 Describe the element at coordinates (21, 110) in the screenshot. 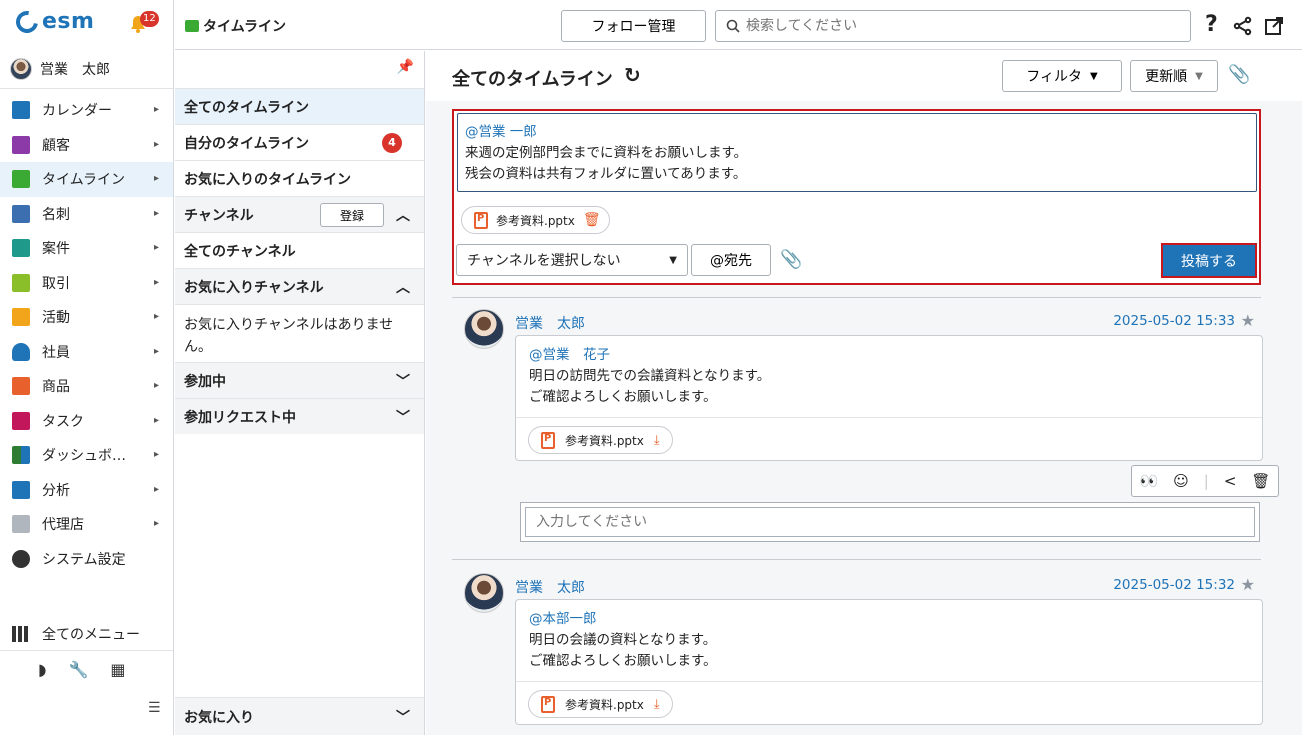

I see `calendar-icon` at that location.